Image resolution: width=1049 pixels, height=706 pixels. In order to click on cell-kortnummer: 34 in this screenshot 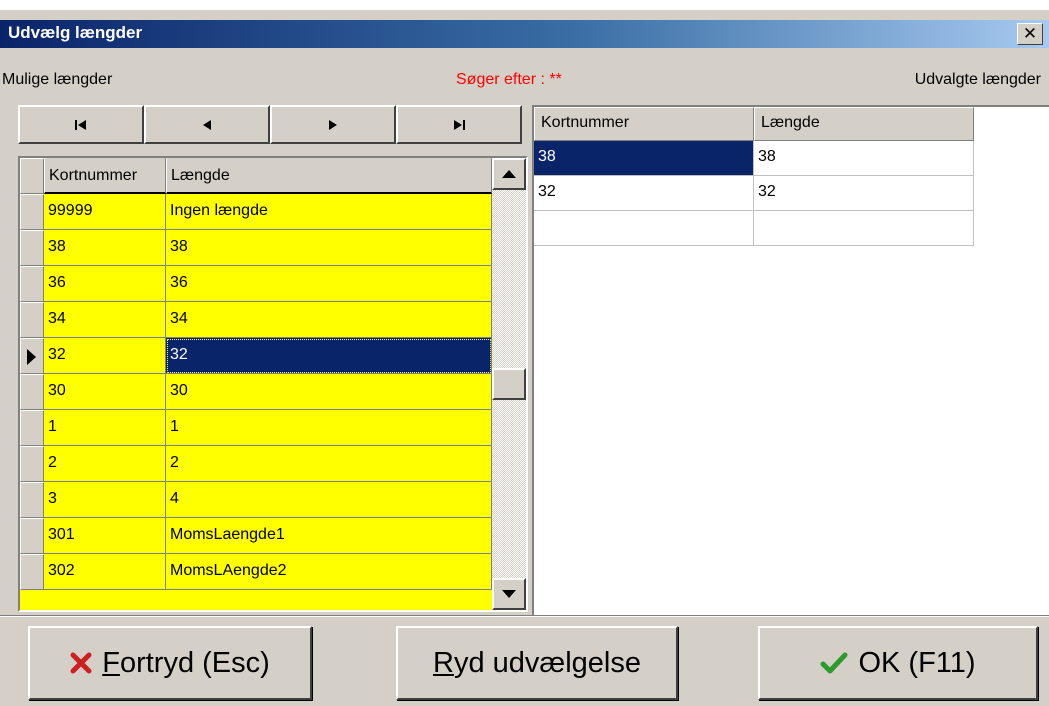, I will do `click(105, 320)`.